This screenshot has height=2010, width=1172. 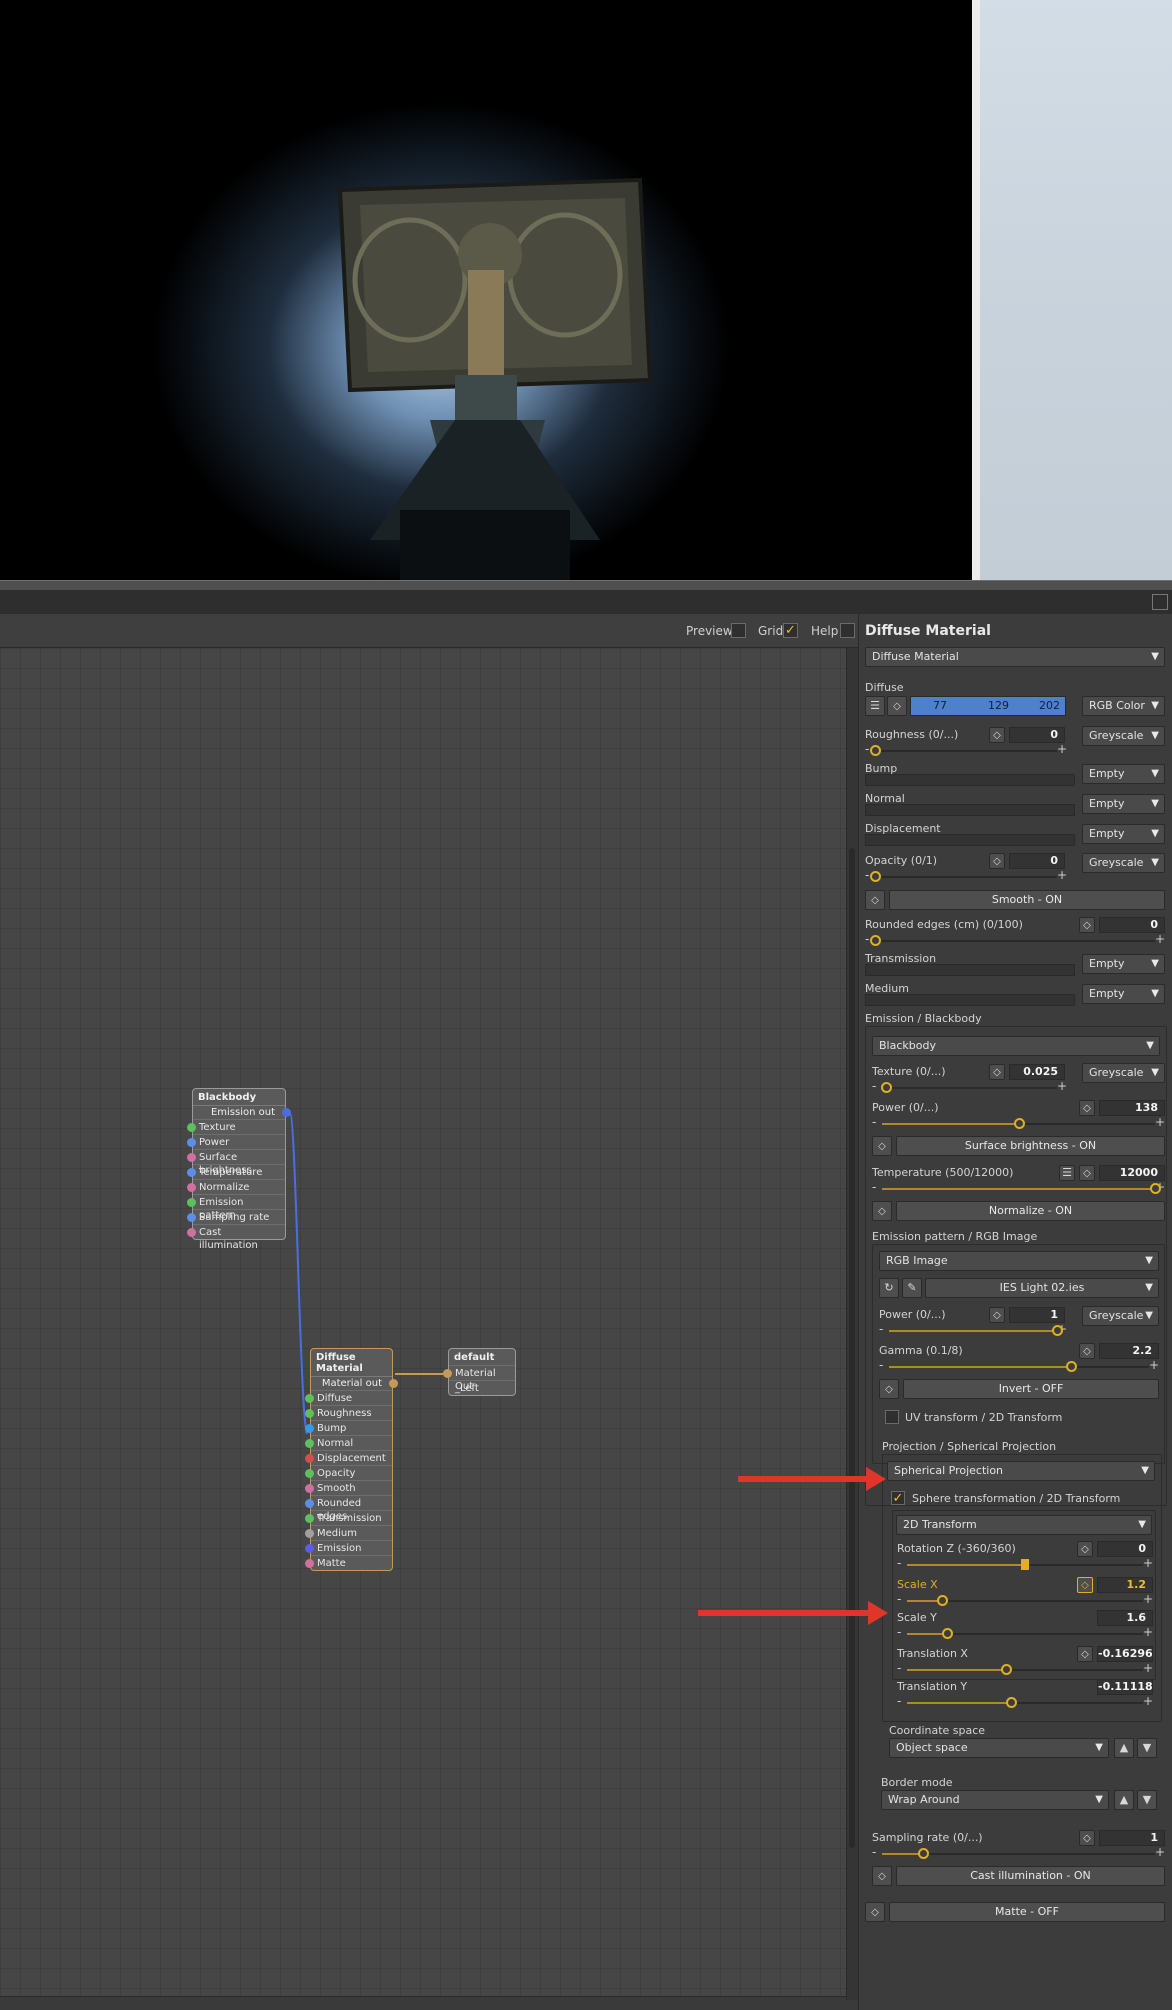 I want to click on projection-type-dropdown: Spherical Projection ▼, so click(x=1021, y=1471).